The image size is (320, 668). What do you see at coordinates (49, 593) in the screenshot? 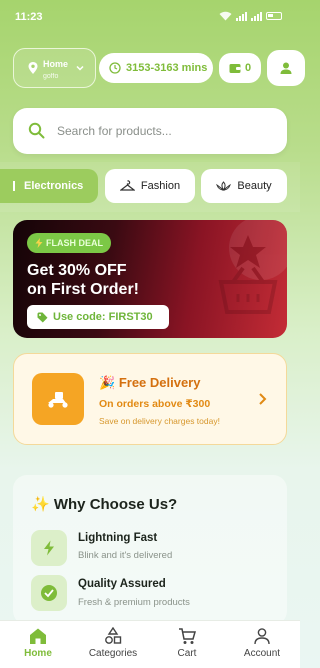
I see `check-badge-icon` at bounding box center [49, 593].